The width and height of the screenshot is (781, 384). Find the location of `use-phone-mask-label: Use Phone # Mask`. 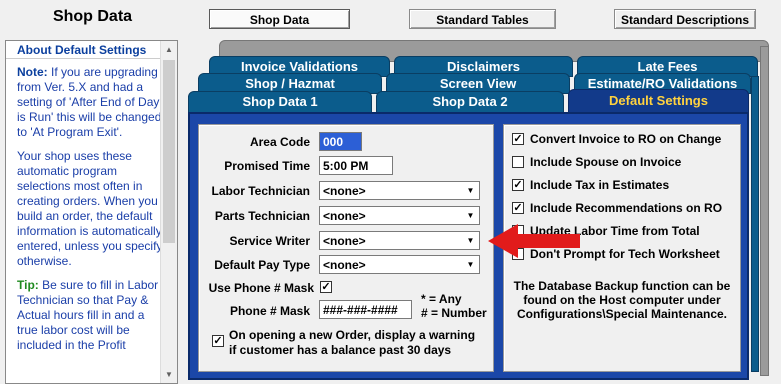

use-phone-mask-label: Use Phone # Mask is located at coordinates (261, 288).